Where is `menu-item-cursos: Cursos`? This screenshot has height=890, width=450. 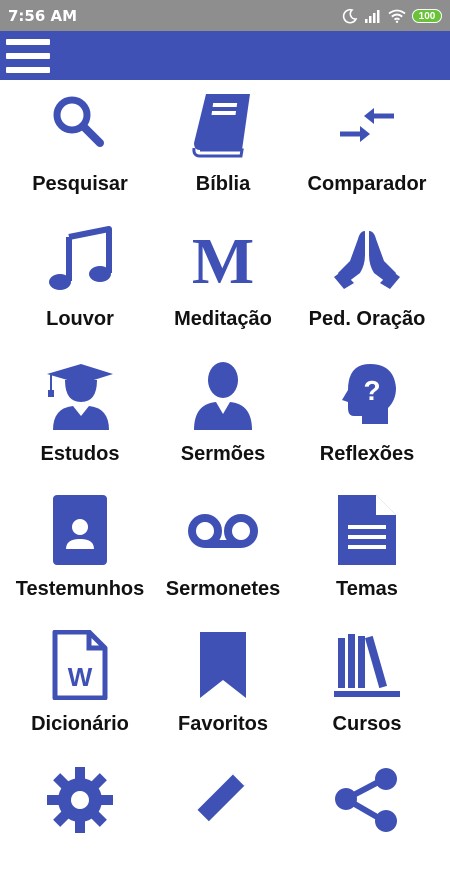 menu-item-cursos: Cursos is located at coordinates (367, 687).